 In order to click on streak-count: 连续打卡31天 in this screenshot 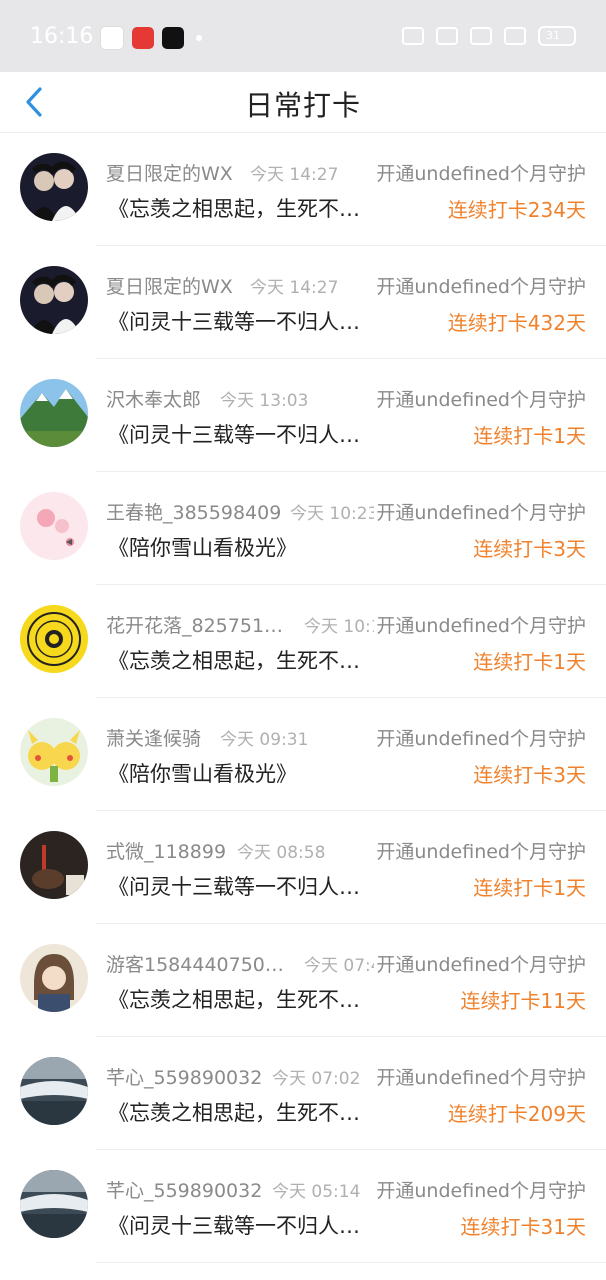, I will do `click(523, 1227)`.